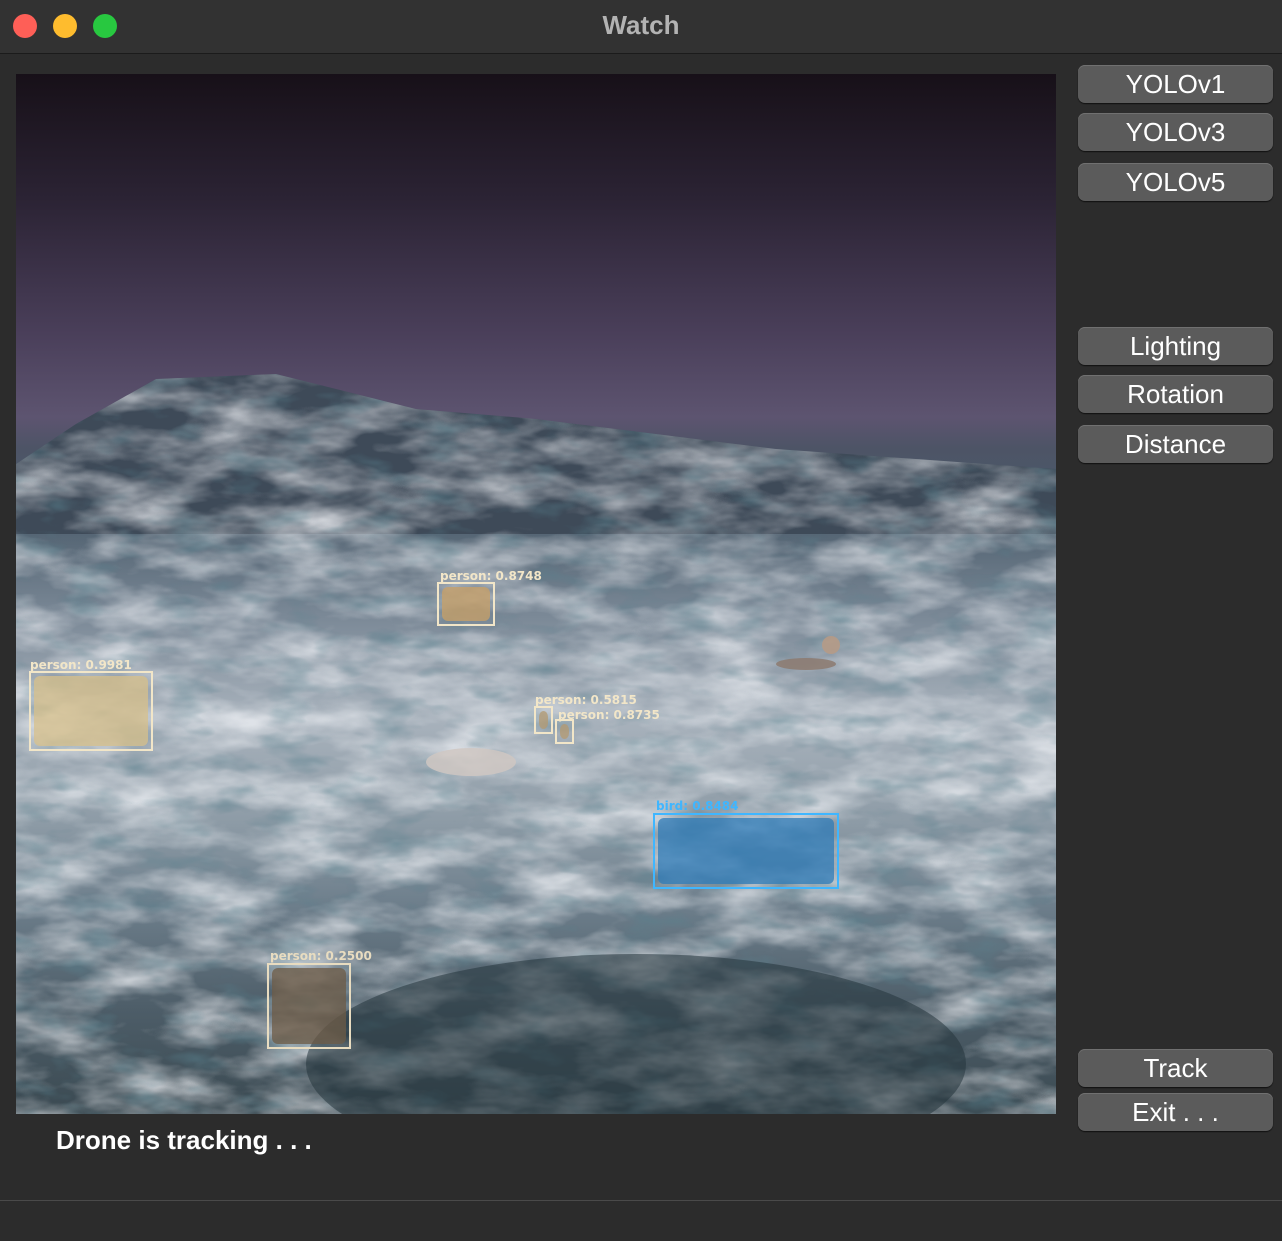 The width and height of the screenshot is (1282, 1241). I want to click on status-bar, so click(641, 1220).